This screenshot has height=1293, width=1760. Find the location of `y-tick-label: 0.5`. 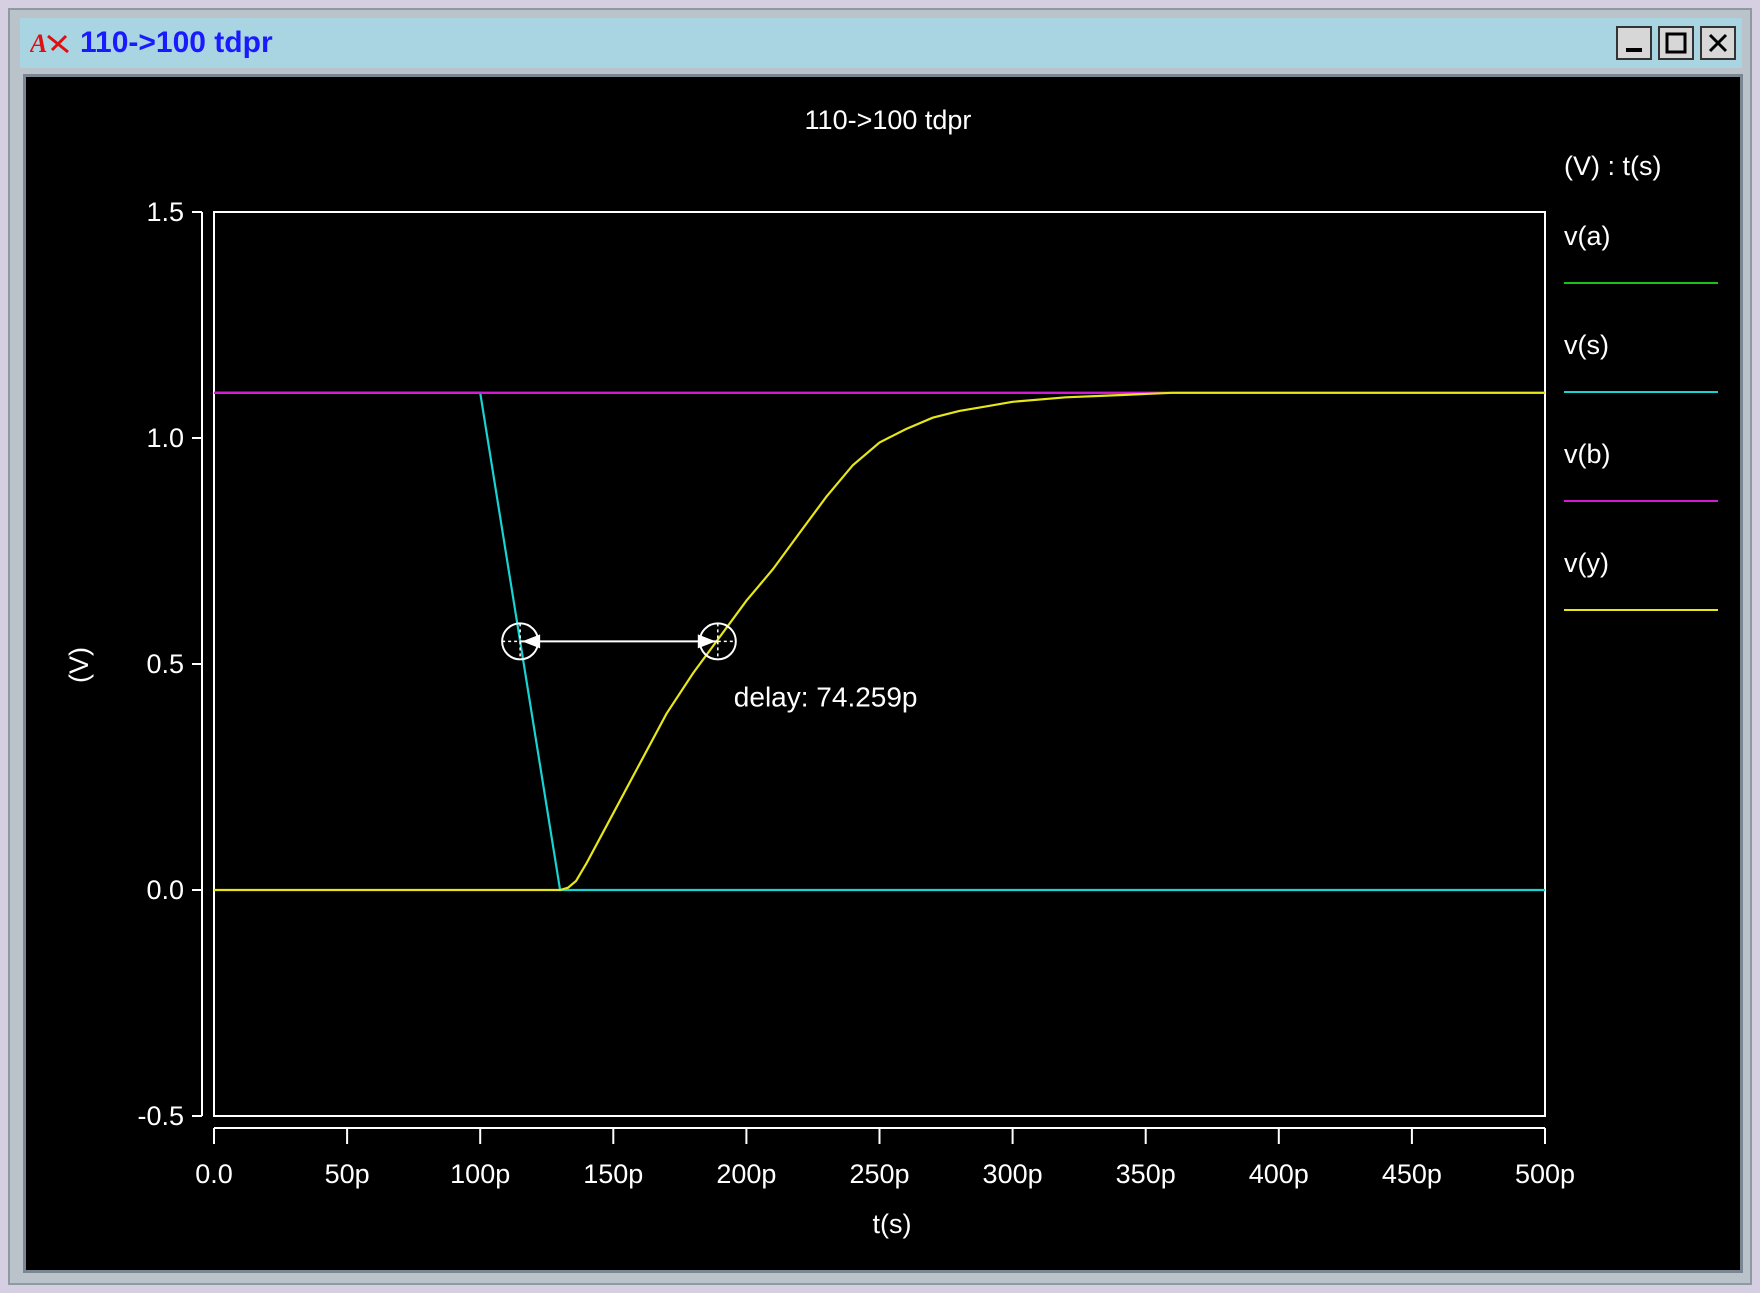

y-tick-label: 0.5 is located at coordinates (165, 664).